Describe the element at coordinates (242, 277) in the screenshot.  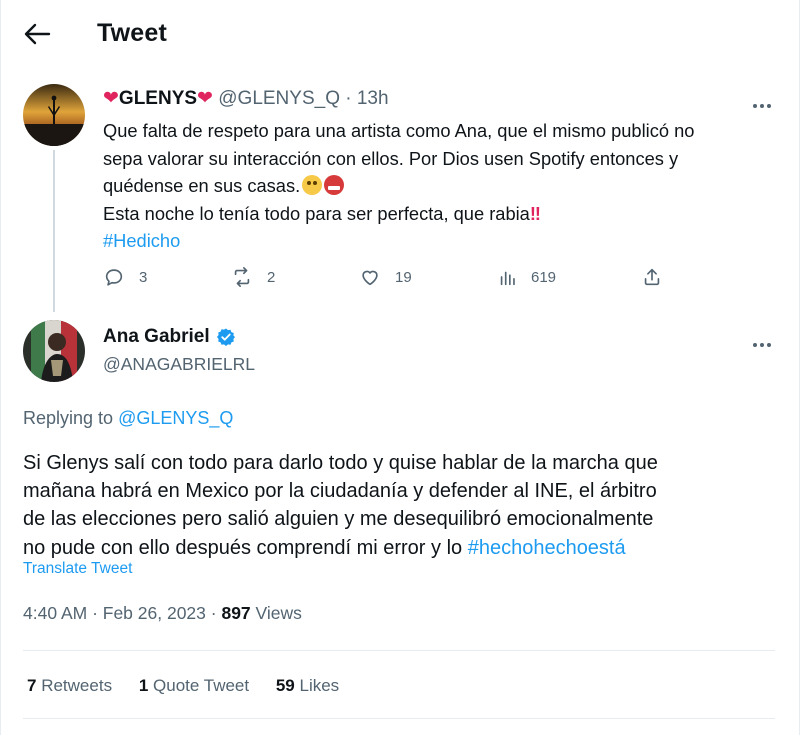
I see `retweet-icon` at that location.